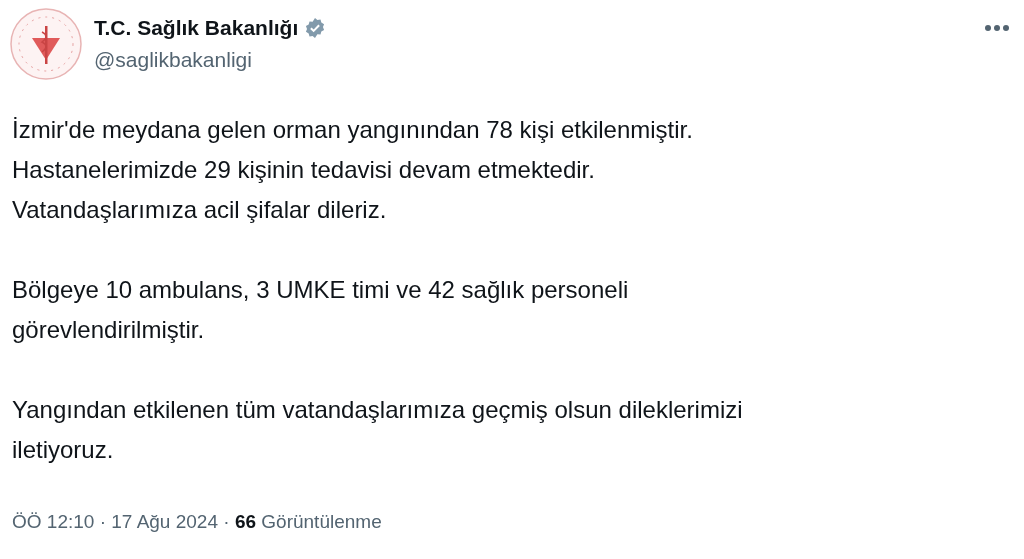 This screenshot has width=1024, height=559. I want to click on tweet-paragraph: Yangından etkilenen tüm vatandaşlarımıza geçmiş olsun dileklerimizi iletiyoruz., so click(378, 430).